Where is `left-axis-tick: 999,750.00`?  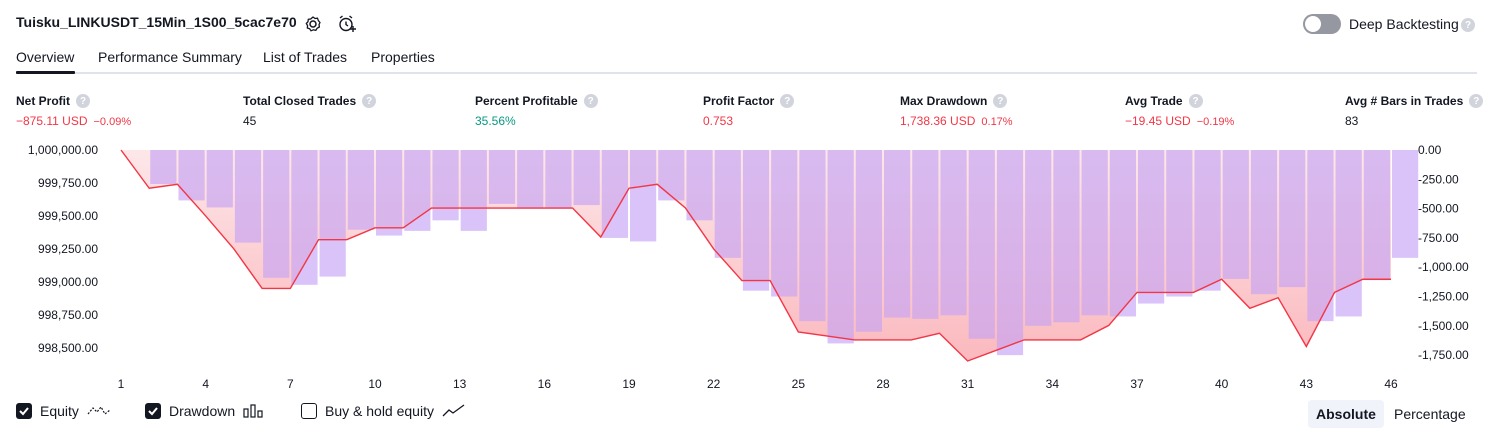 left-axis-tick: 999,750.00 is located at coordinates (68, 183).